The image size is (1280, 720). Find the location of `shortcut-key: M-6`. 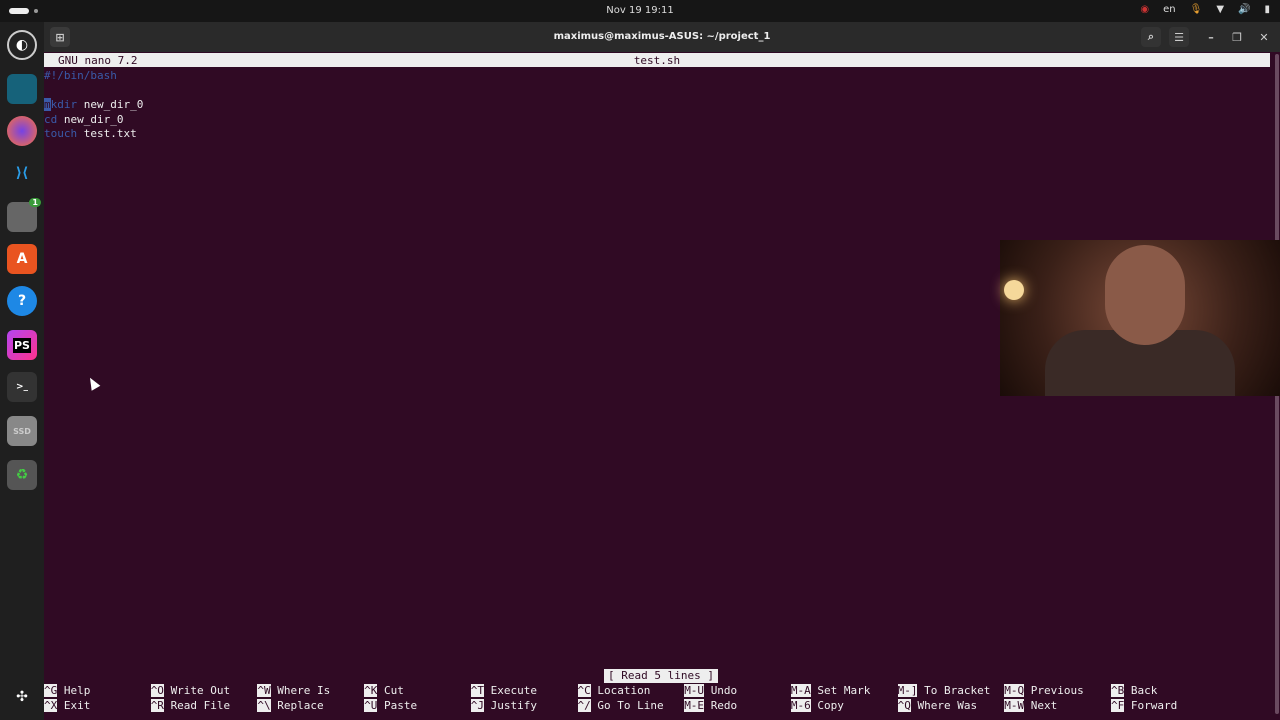

shortcut-key: M-6 is located at coordinates (800, 705).